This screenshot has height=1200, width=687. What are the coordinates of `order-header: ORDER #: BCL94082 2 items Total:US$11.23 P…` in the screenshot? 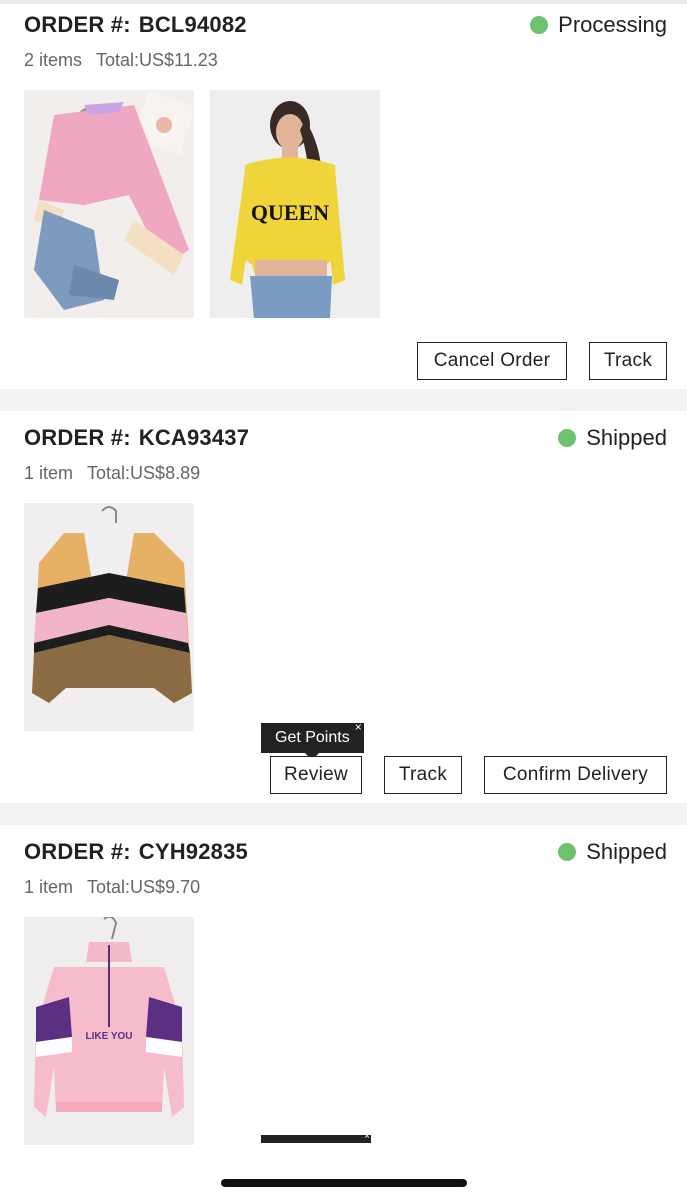 It's located at (345, 42).